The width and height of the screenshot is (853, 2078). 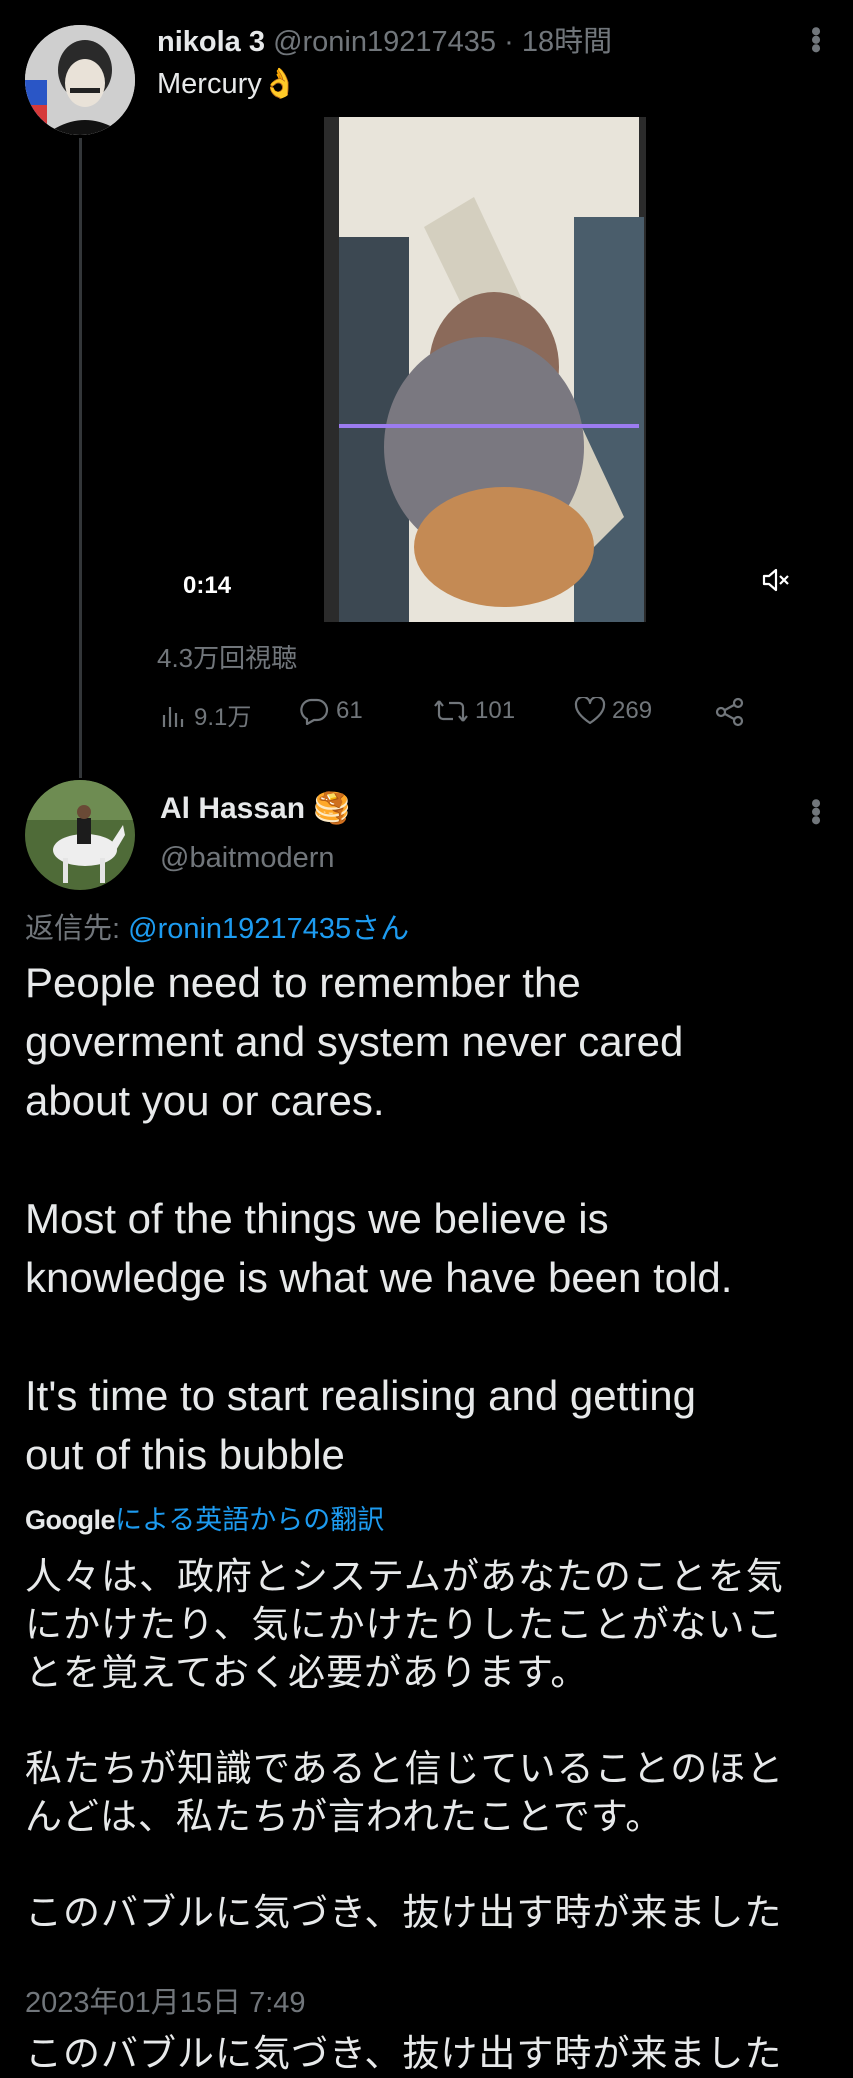 I want to click on reply-icon, so click(x=314, y=711).